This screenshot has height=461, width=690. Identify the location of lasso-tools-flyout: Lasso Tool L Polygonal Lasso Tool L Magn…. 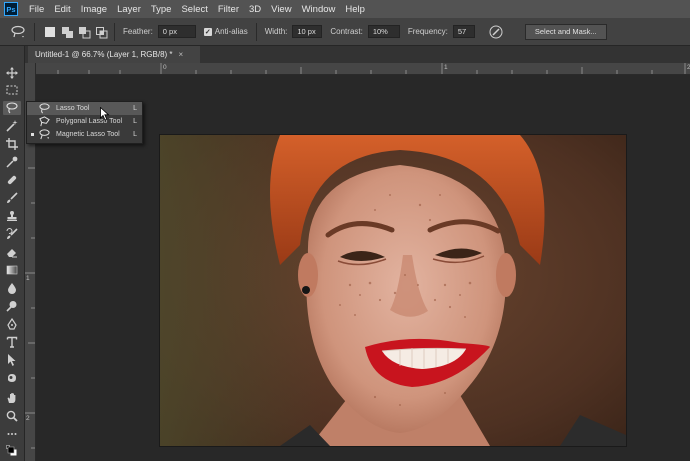
(84, 122).